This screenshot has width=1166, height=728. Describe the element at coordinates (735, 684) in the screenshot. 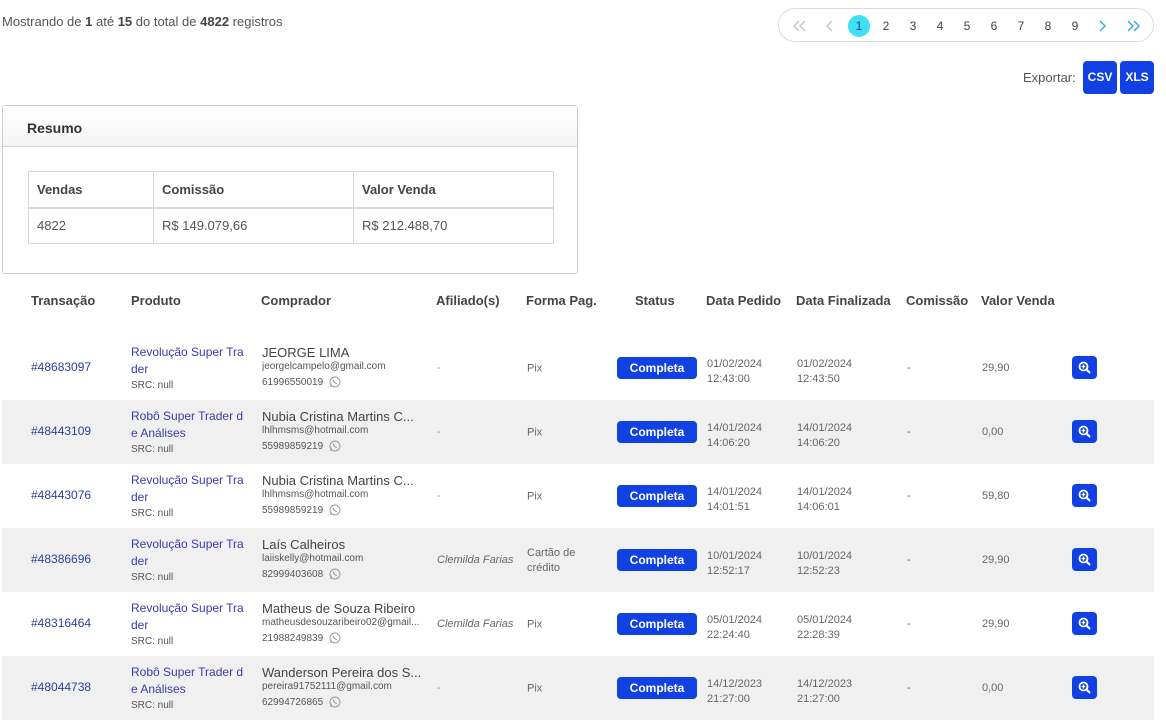

I see `order-date-day: 14/12/2023` at that location.